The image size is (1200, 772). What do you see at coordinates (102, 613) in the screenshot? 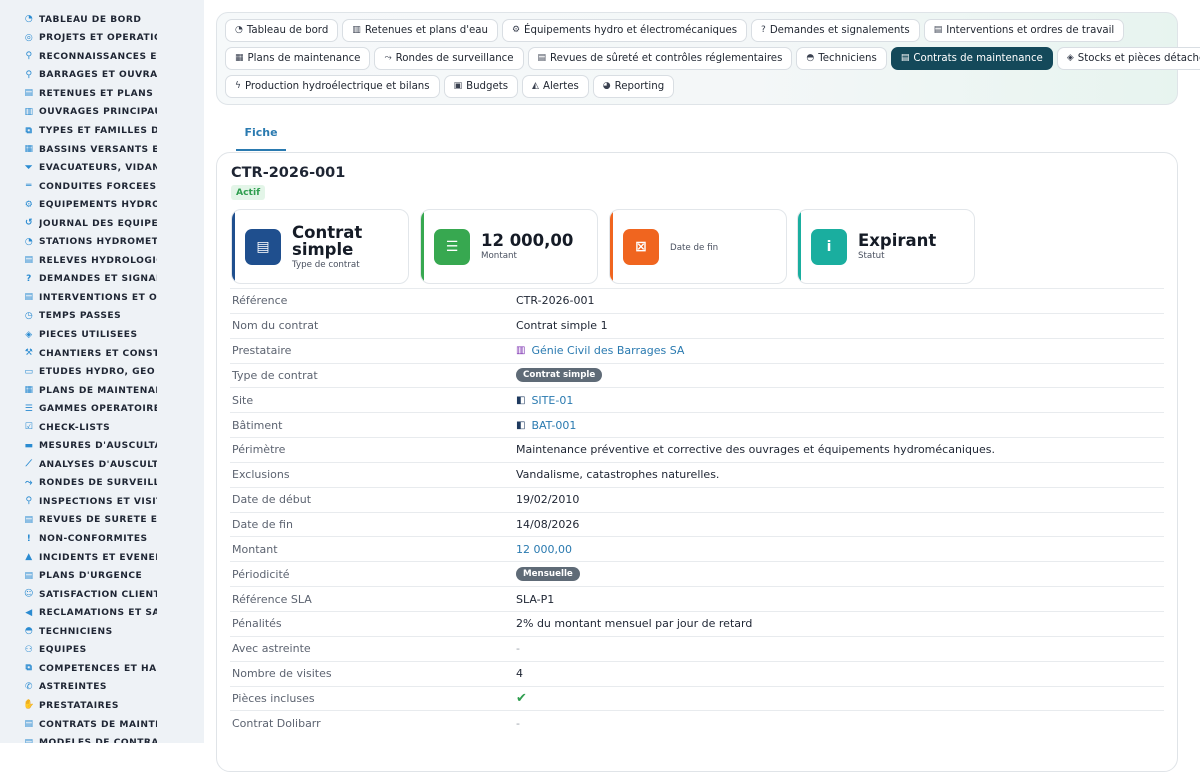
I see `sidebar-item-reclamations-et-sav: ◀ RÉCLAMATIONS ET SAV` at bounding box center [102, 613].